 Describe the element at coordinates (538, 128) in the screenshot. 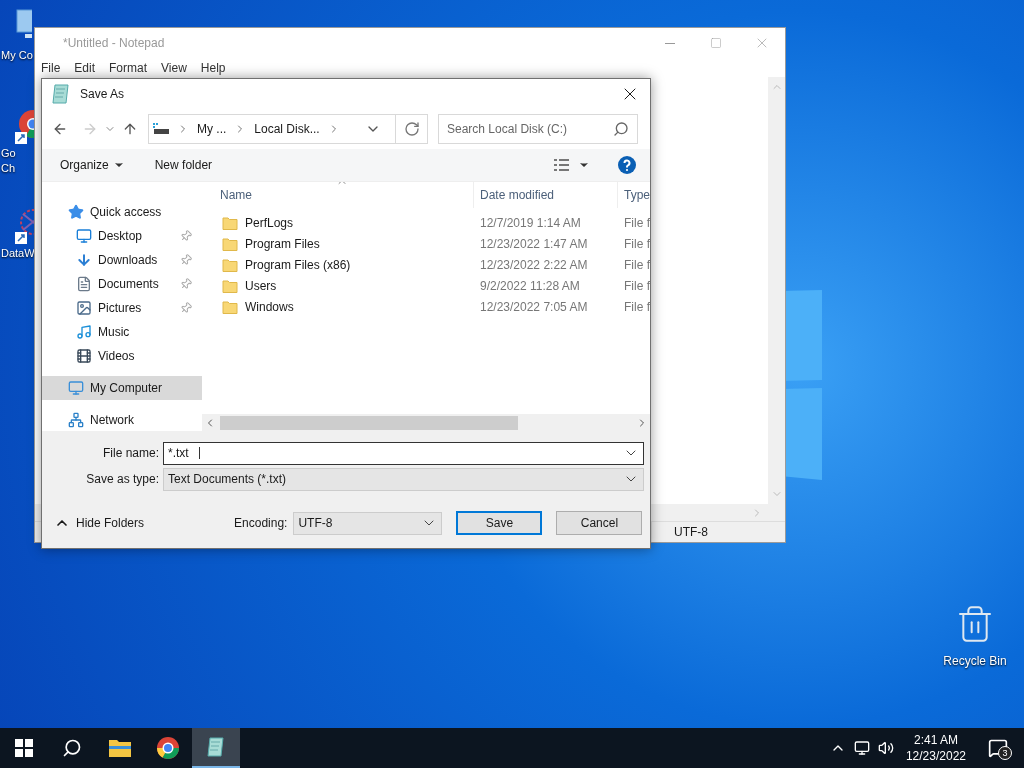

I see `search-field: Search Local Disk (C:)` at that location.